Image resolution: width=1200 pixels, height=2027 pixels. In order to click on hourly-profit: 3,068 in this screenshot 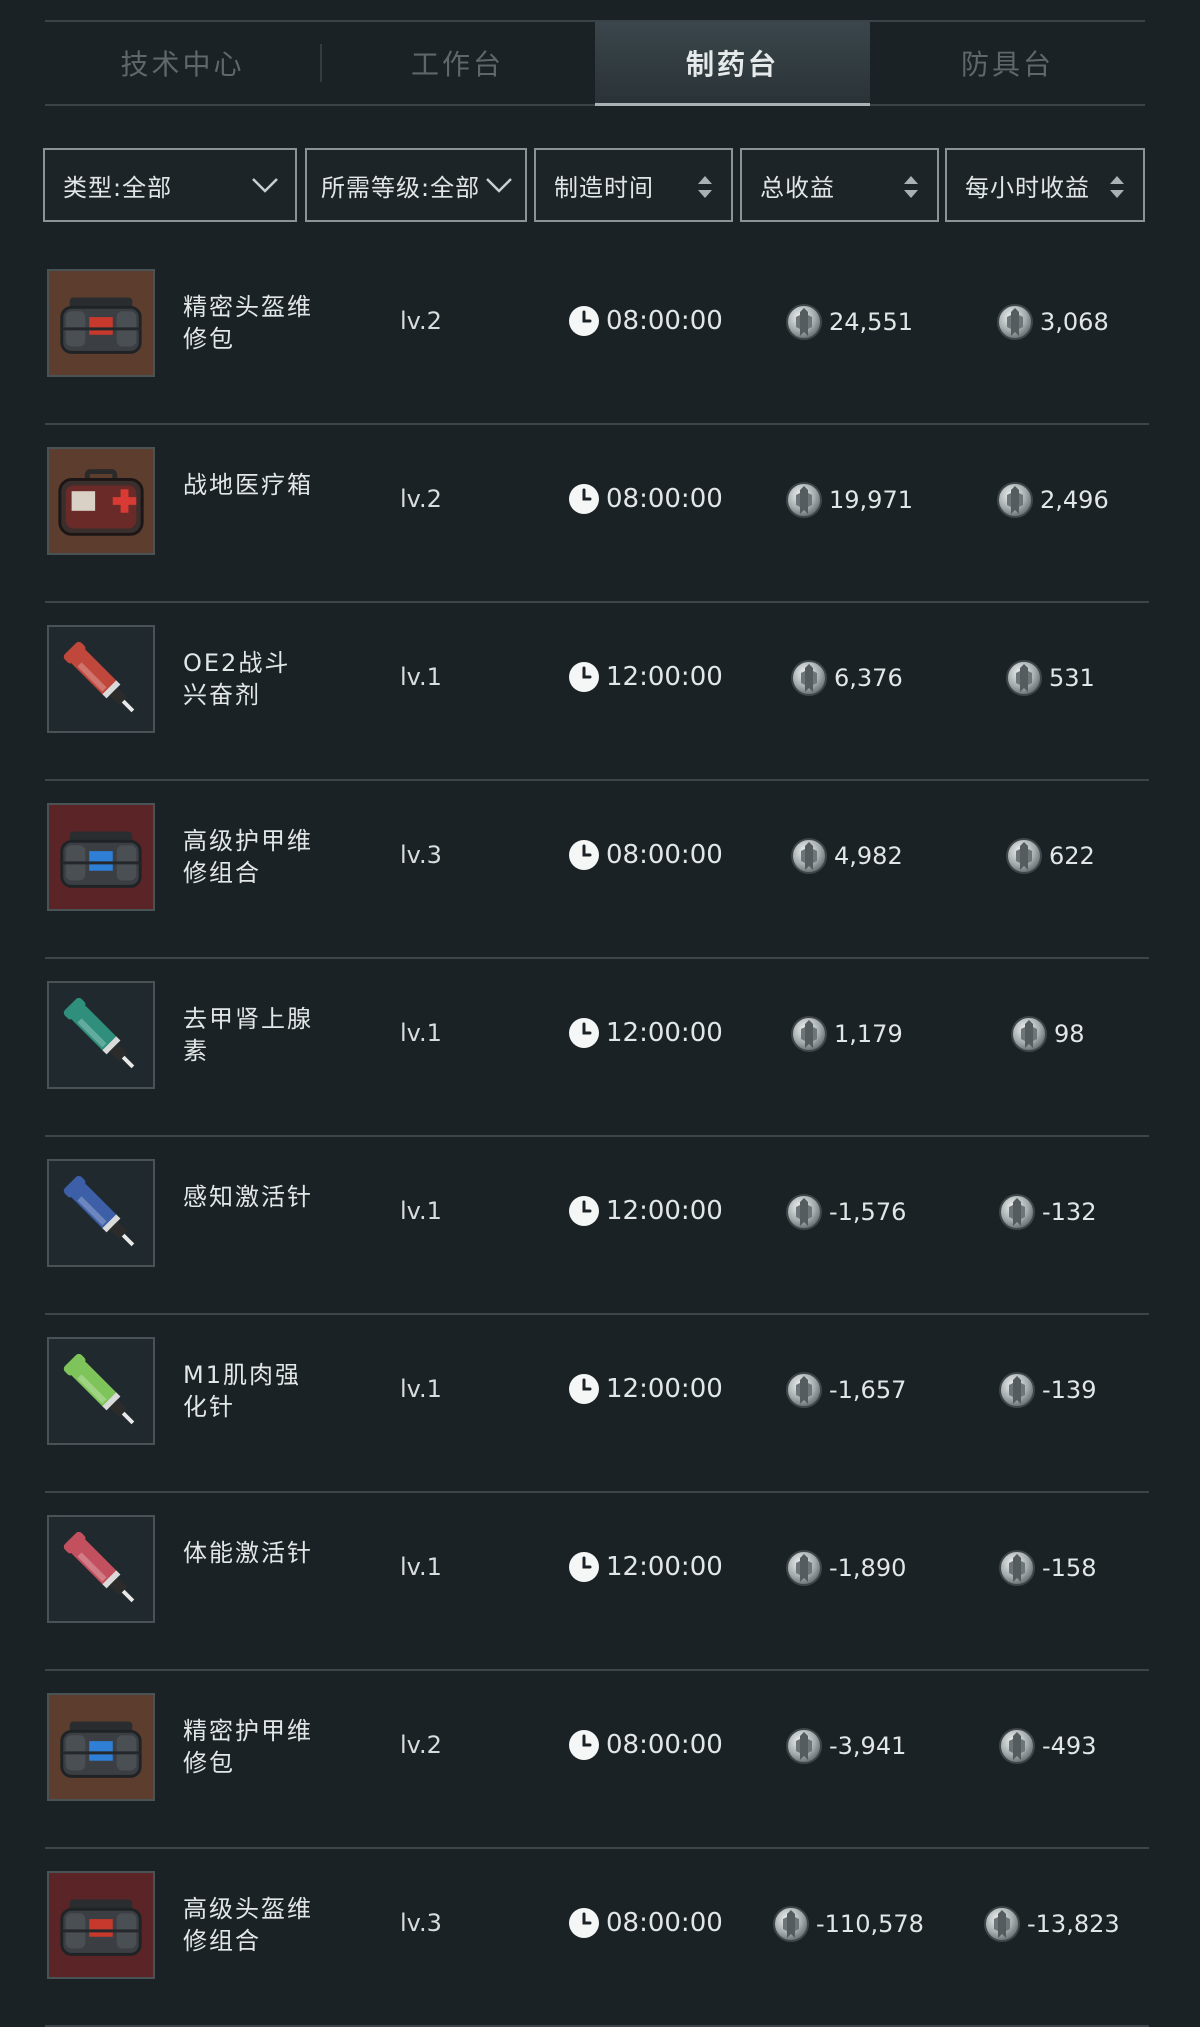, I will do `click(1052, 322)`.